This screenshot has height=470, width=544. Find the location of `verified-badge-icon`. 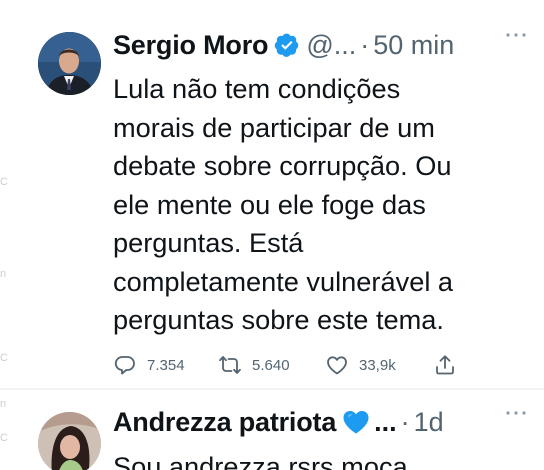

verified-badge-icon is located at coordinates (287, 45).